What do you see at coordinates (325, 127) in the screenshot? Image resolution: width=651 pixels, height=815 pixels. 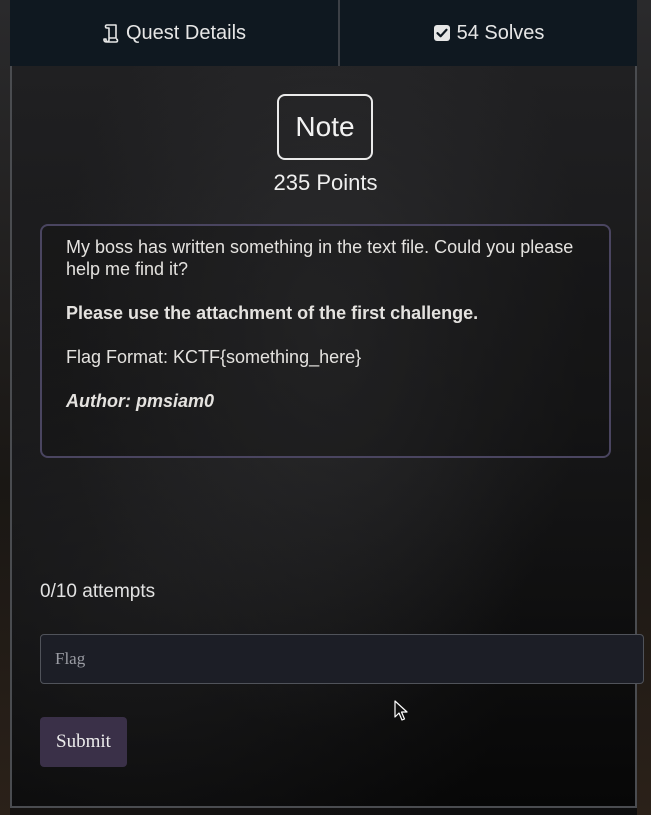 I see `challenge-title: Note` at bounding box center [325, 127].